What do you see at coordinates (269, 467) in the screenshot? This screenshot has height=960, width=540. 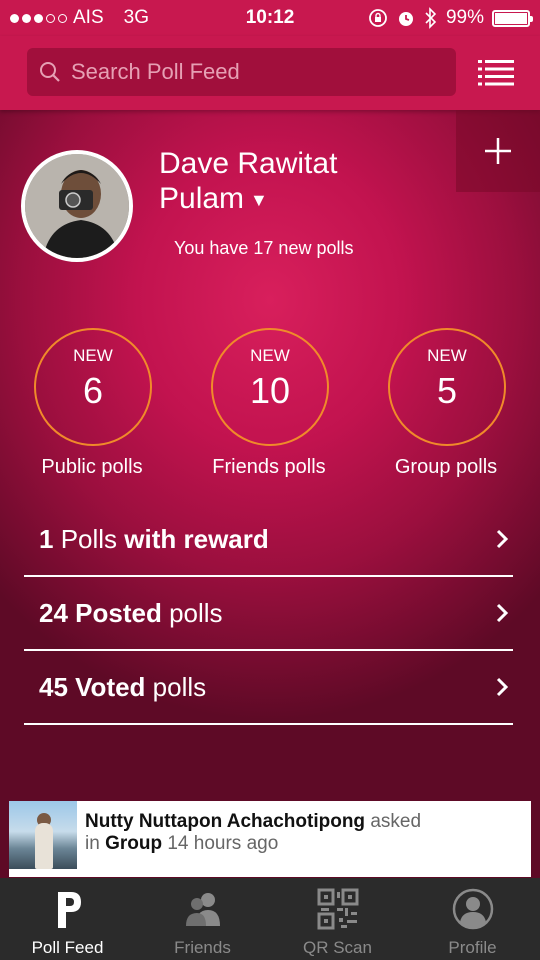 I see `friends-polls-label: Friends polls` at bounding box center [269, 467].